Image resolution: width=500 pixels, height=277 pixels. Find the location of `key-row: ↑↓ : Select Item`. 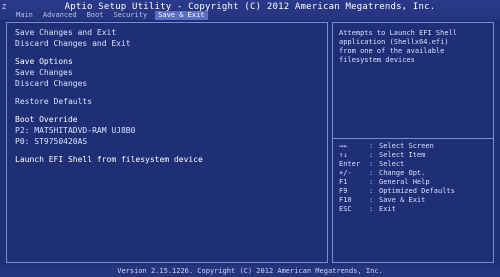

key-row: ↑↓ : Select Item is located at coordinates (414, 155).